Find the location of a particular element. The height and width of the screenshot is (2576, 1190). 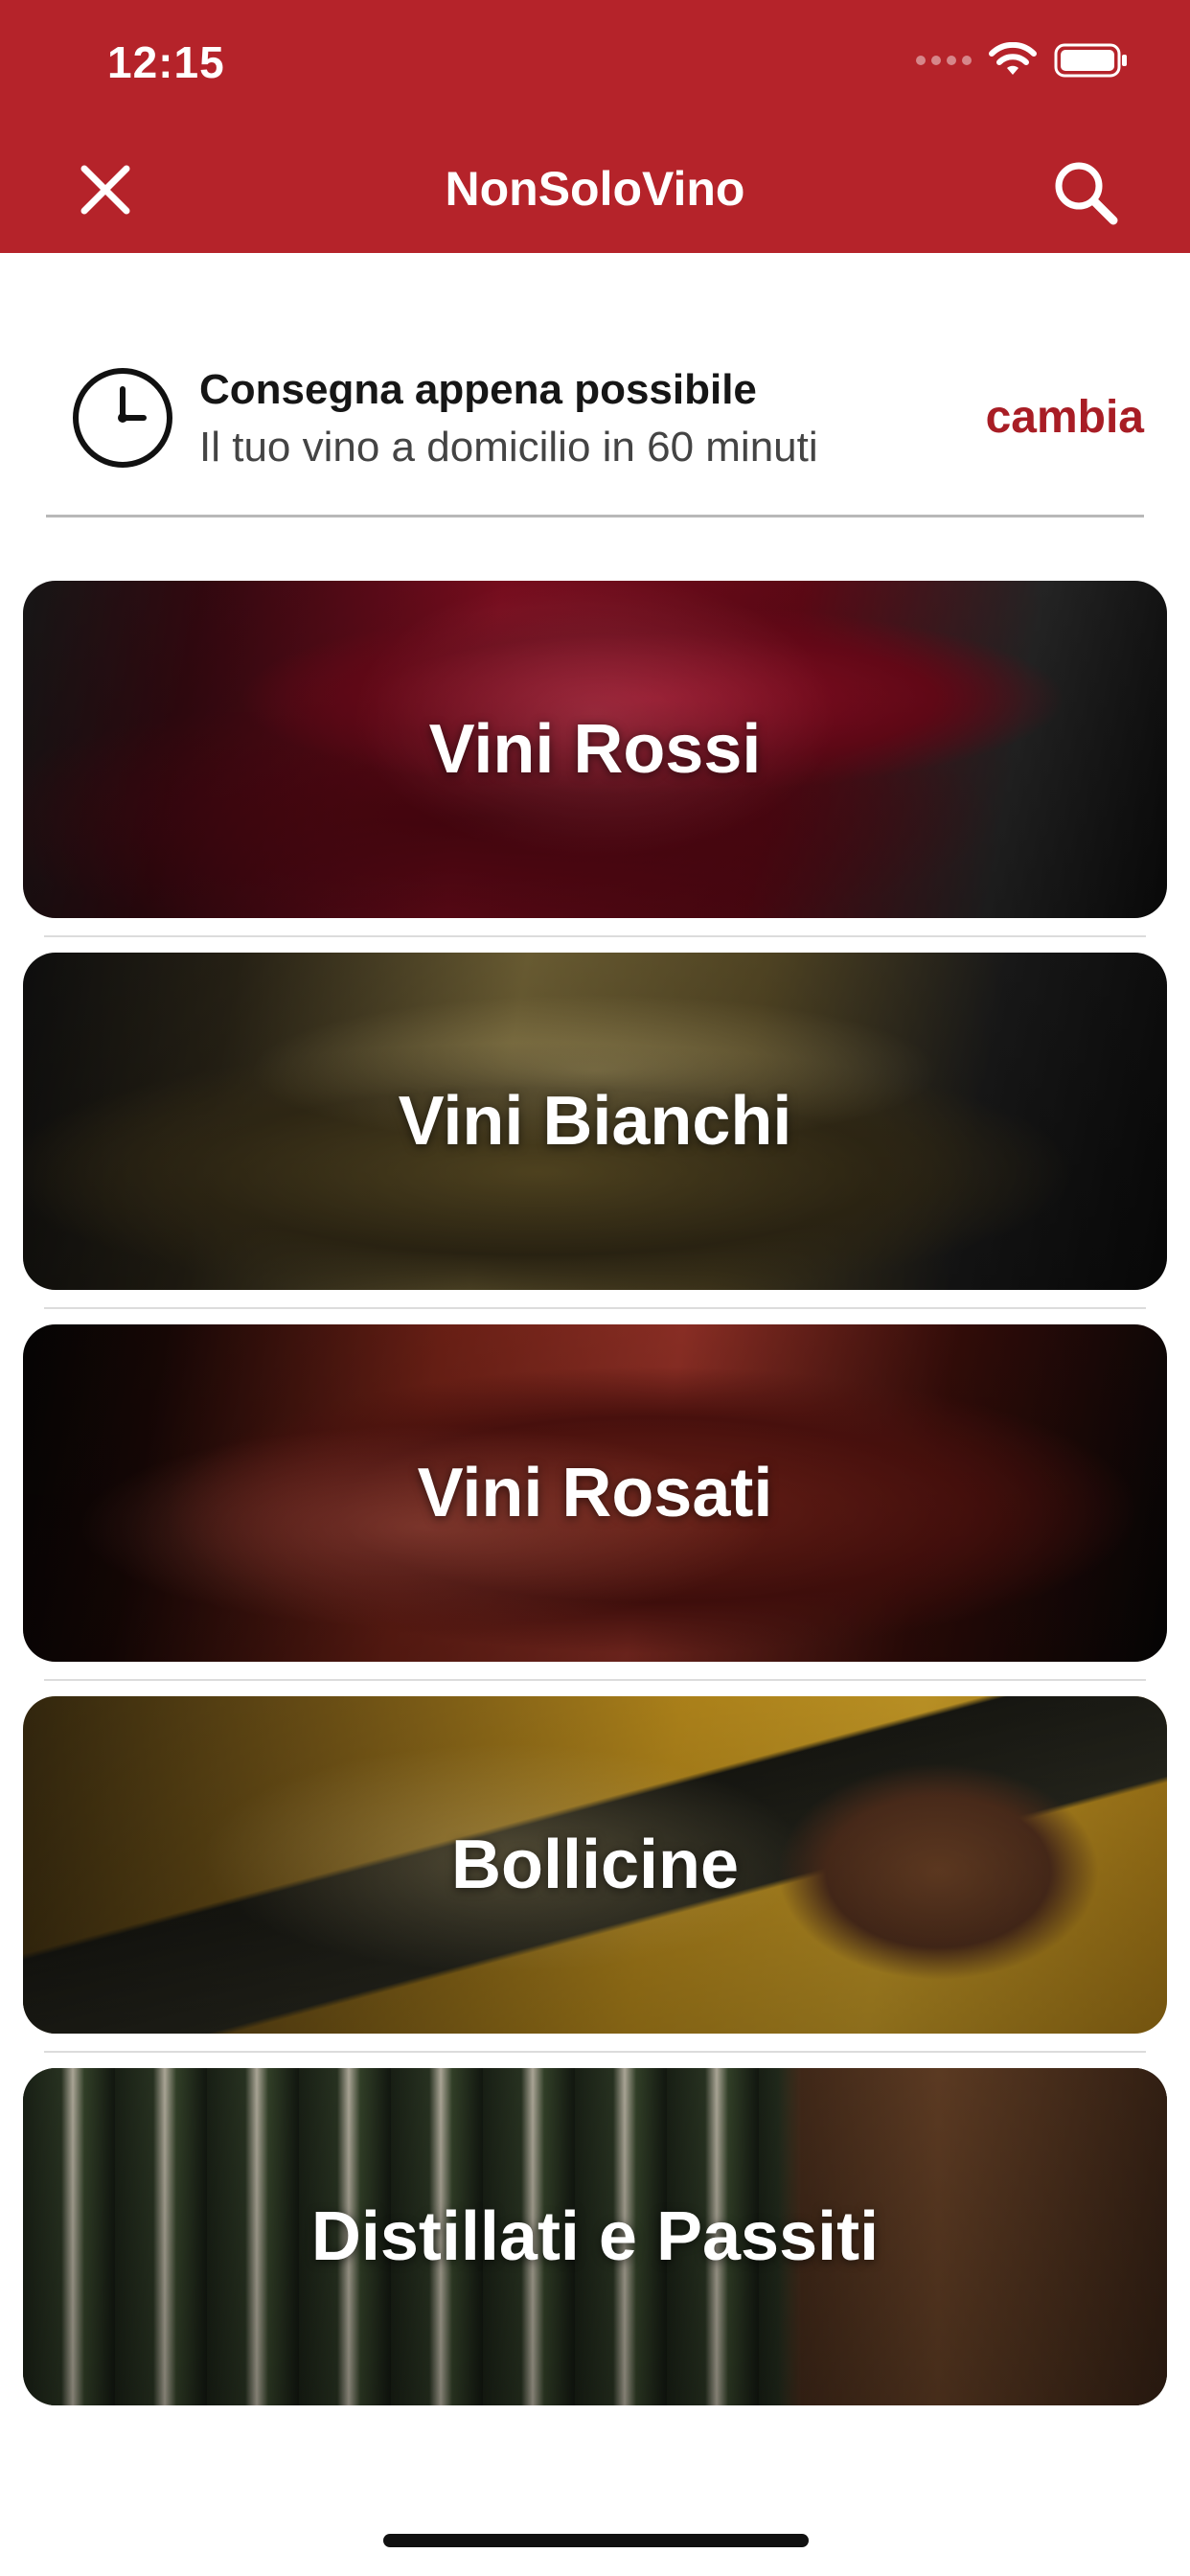

delivery-title: Consegna appena possibile is located at coordinates (478, 389).